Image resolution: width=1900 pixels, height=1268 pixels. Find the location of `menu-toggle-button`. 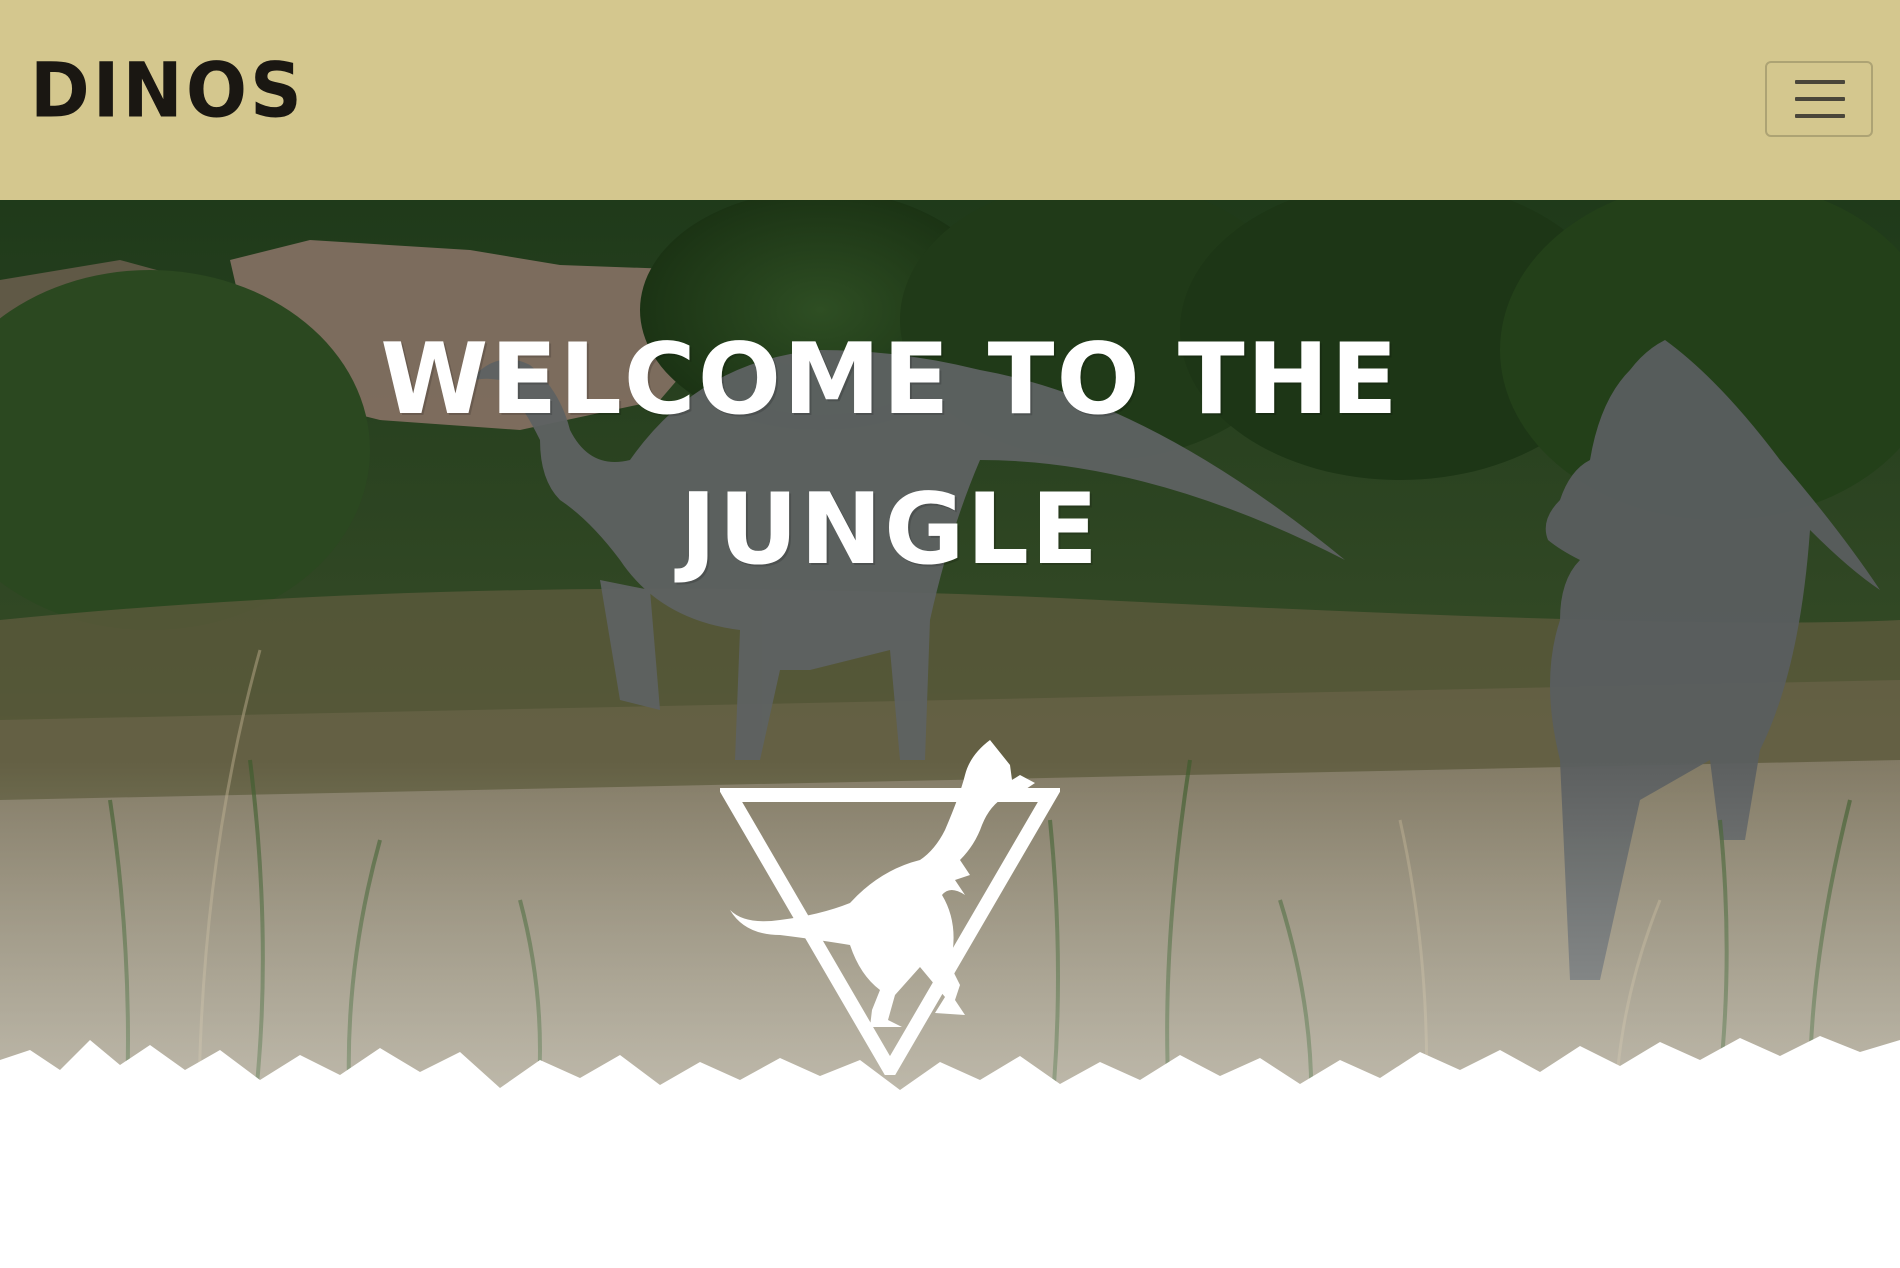

menu-toggle-button is located at coordinates (1819, 99).